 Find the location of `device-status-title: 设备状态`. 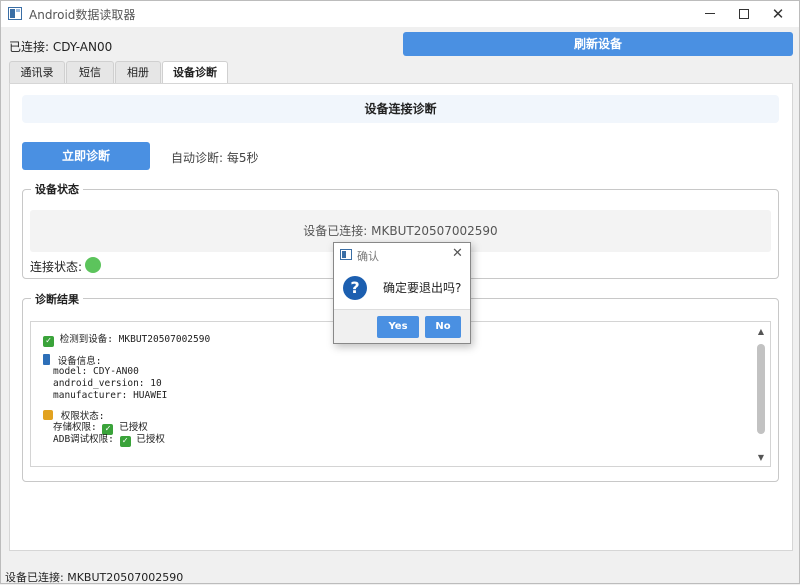

device-status-title: 设备状态 is located at coordinates (57, 189).